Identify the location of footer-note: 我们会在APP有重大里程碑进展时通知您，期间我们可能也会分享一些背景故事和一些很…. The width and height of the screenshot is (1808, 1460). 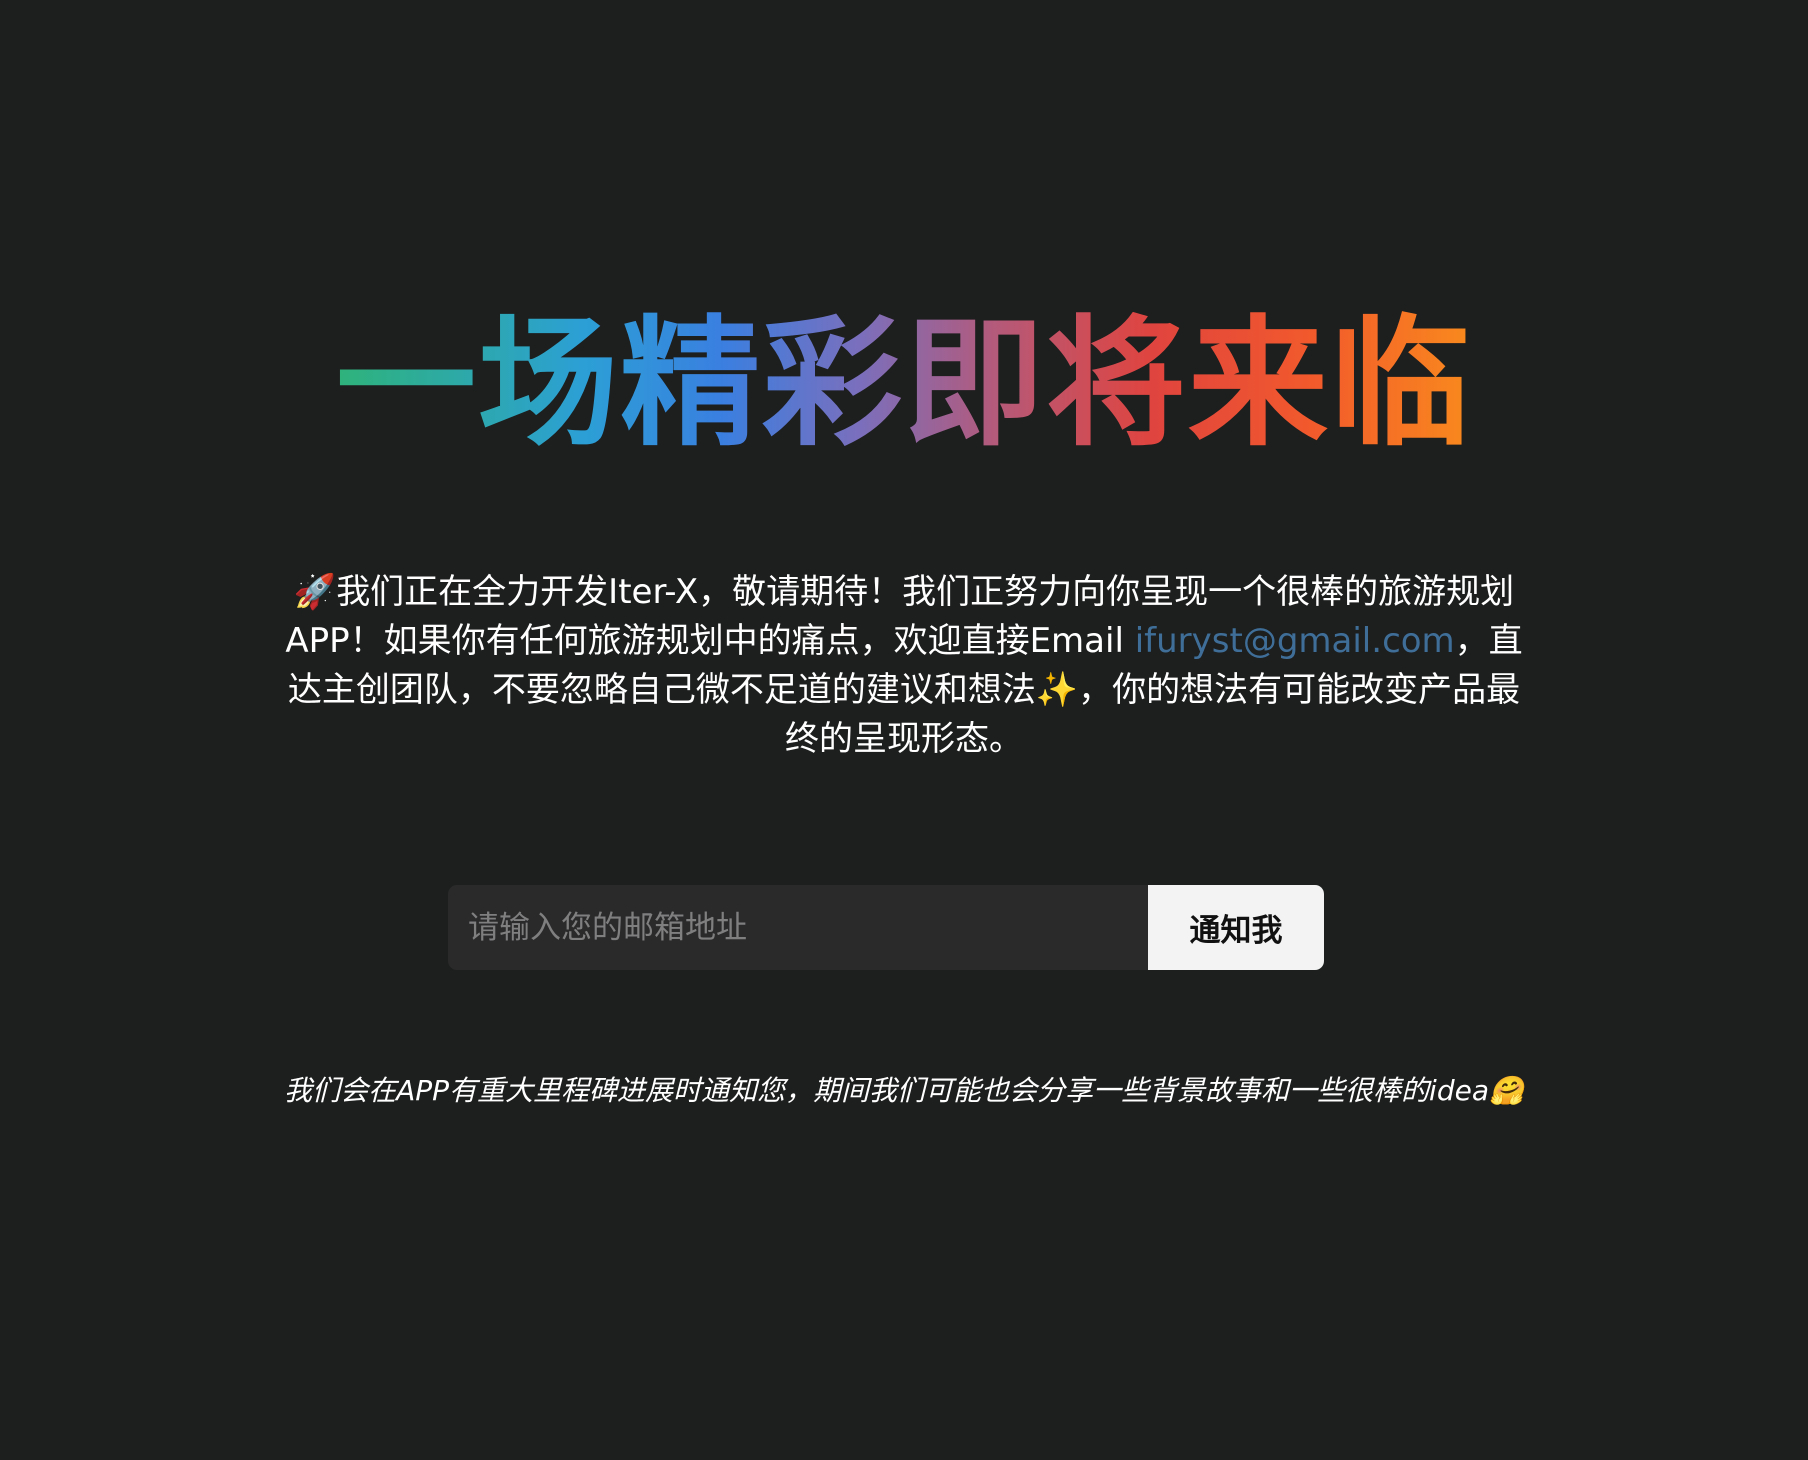
(904, 1091).